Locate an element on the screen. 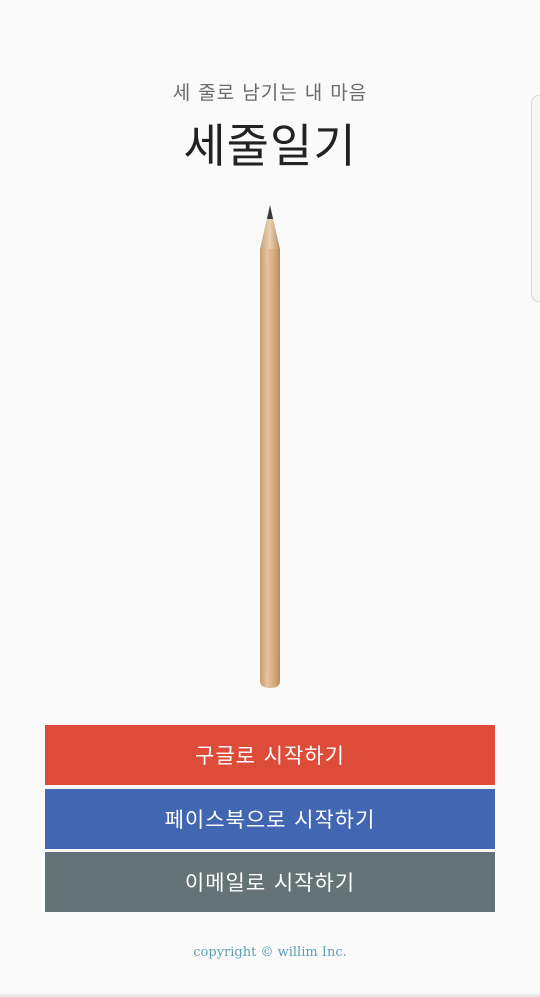 The width and height of the screenshot is (540, 997). copyright-text: copyright © willim Inc. is located at coordinates (270, 952).